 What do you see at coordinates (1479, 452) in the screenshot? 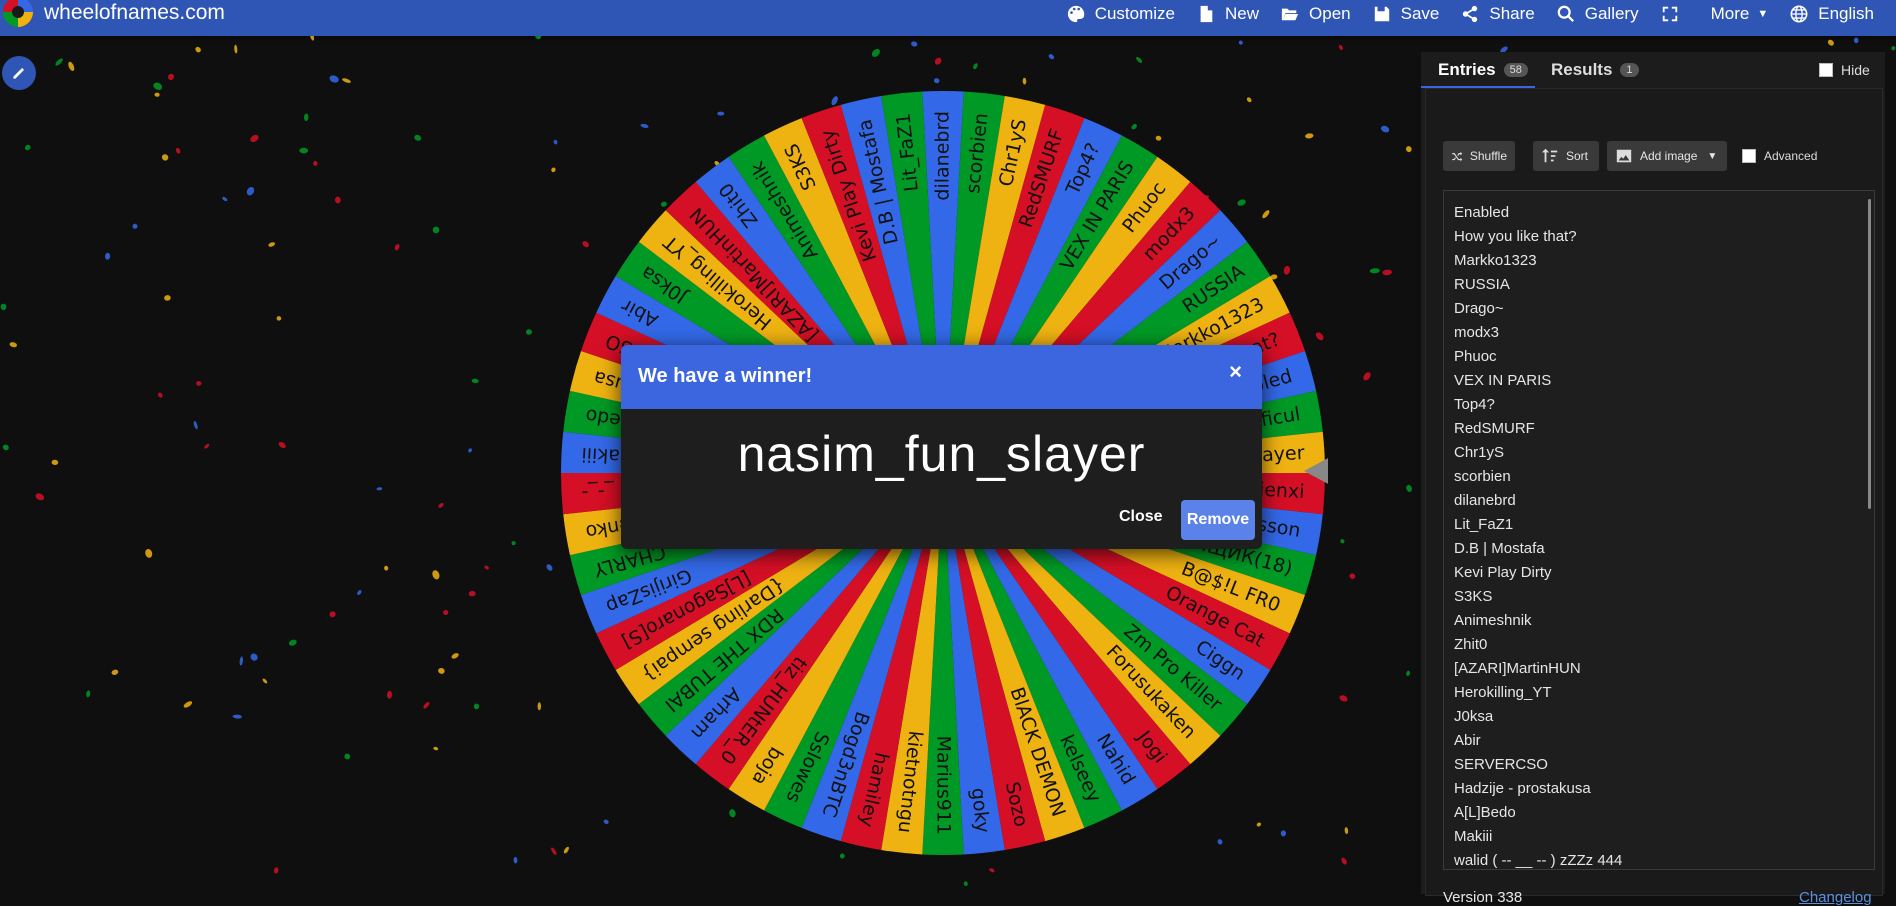
I see `entry-item: Chr1yS` at bounding box center [1479, 452].